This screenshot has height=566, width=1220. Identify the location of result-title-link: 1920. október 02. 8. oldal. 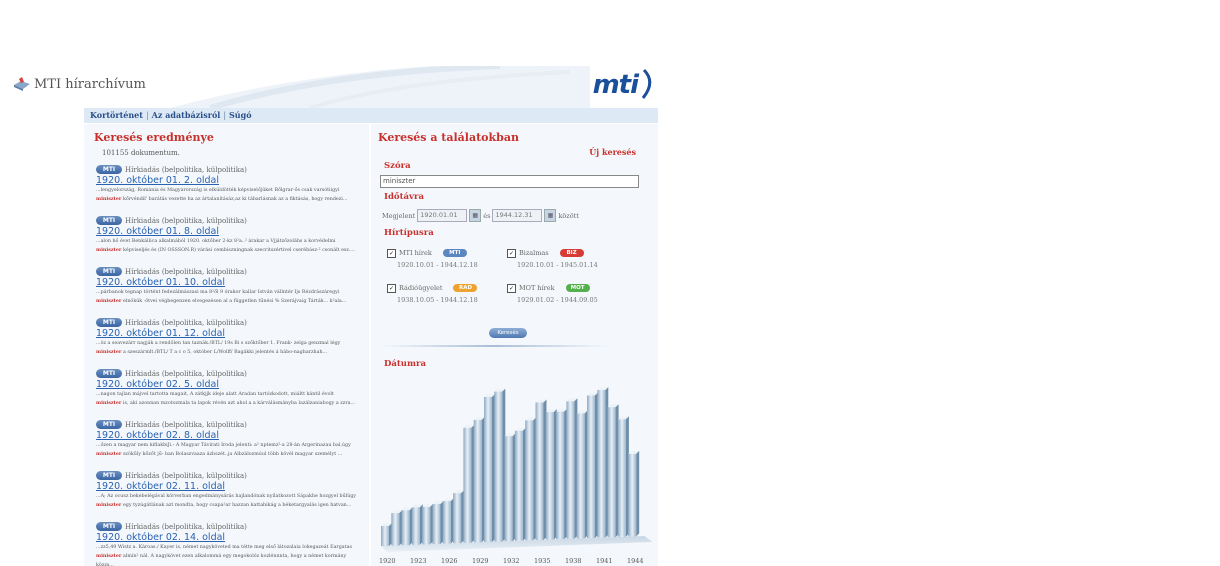
(230, 435).